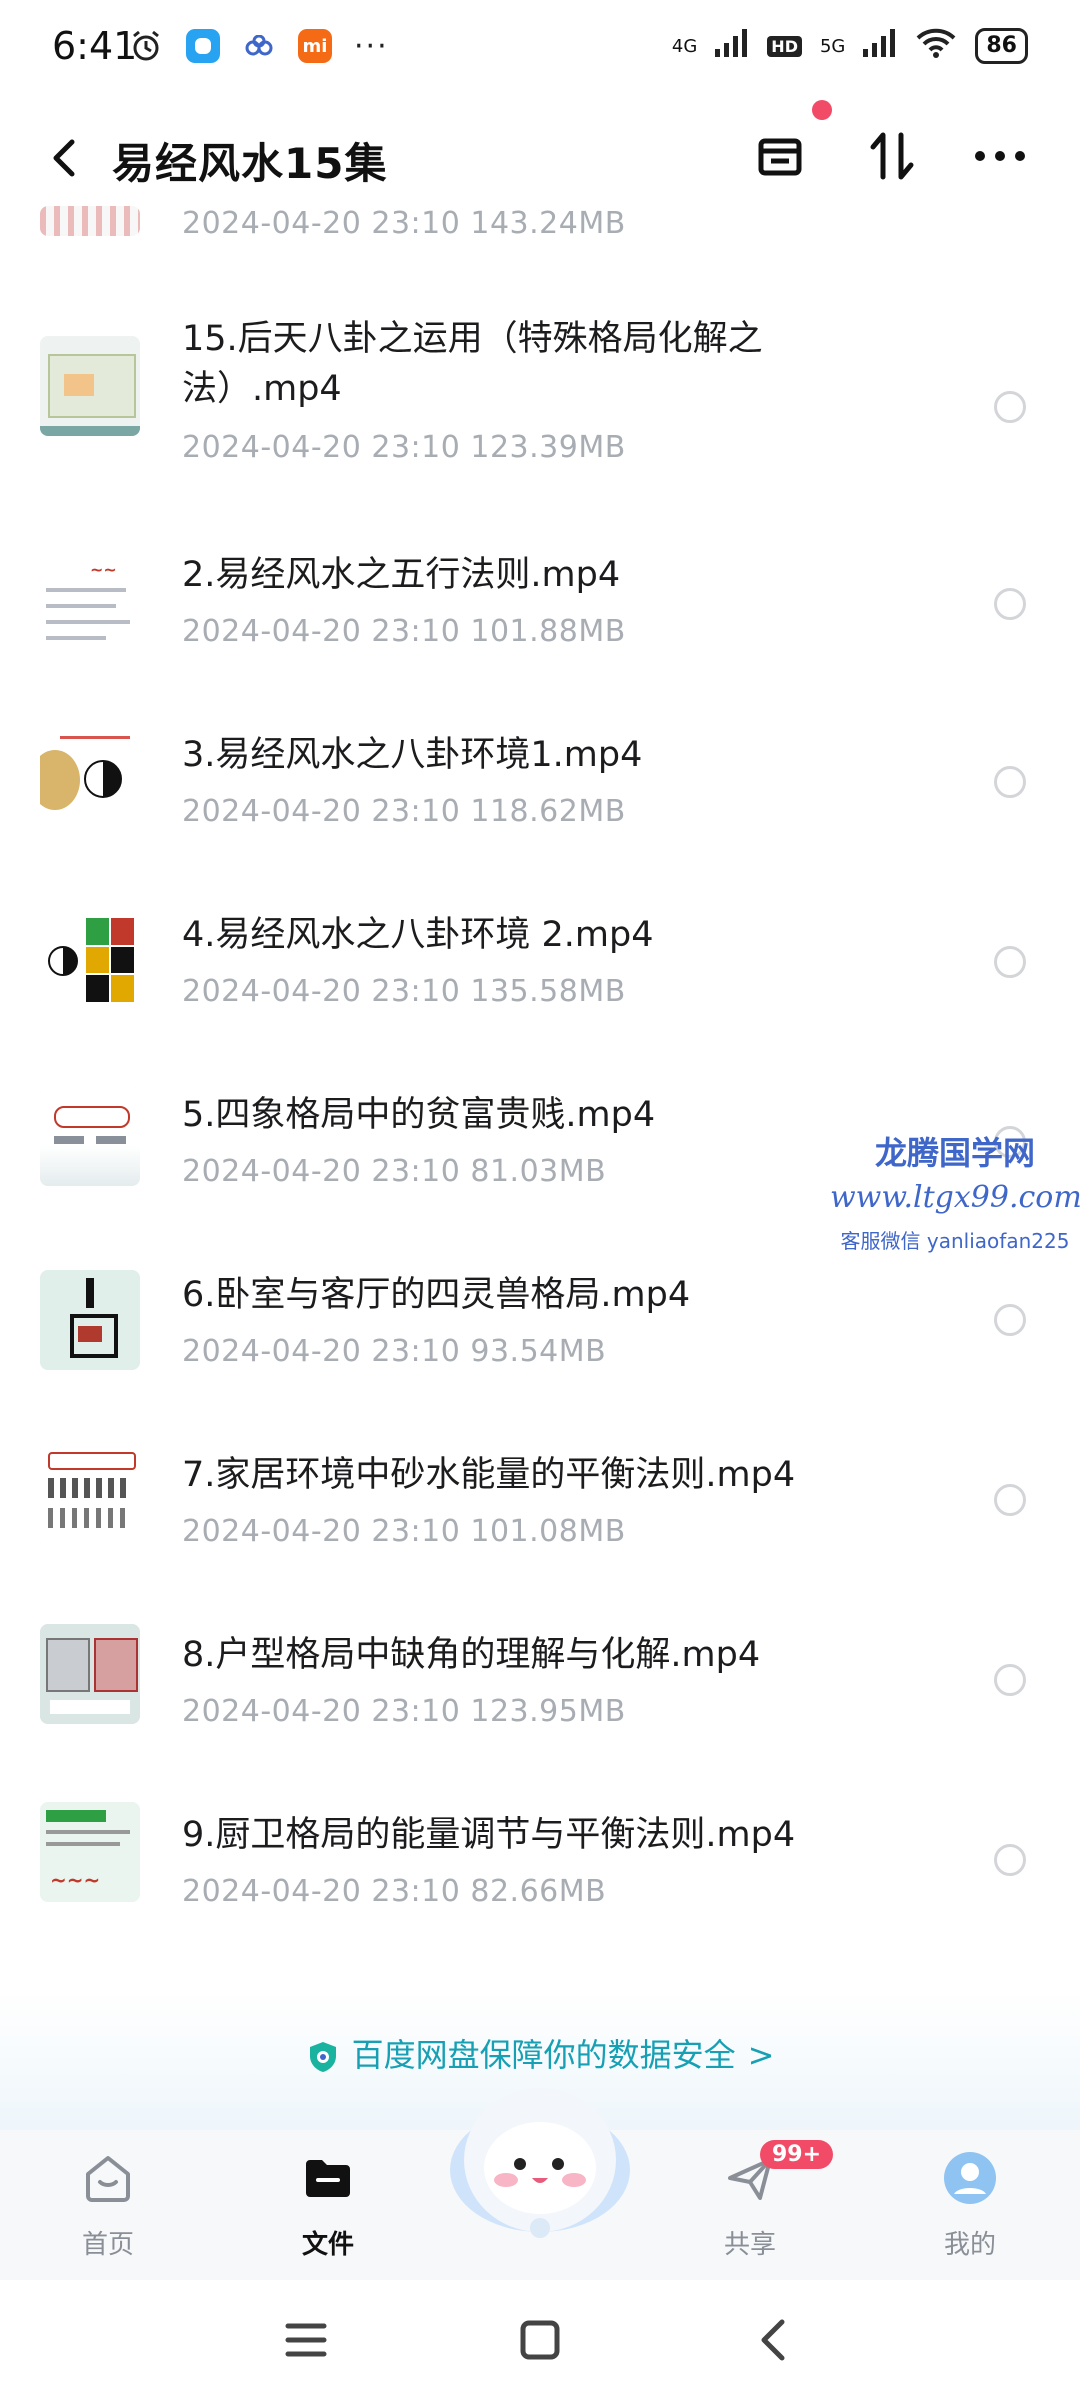  I want to click on home-icon, so click(108, 2179).